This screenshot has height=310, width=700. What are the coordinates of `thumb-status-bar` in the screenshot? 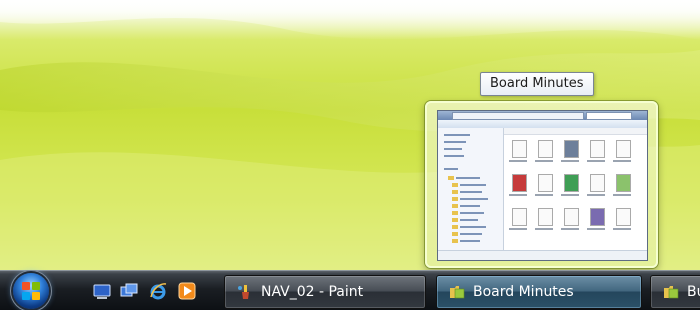 It's located at (542, 255).